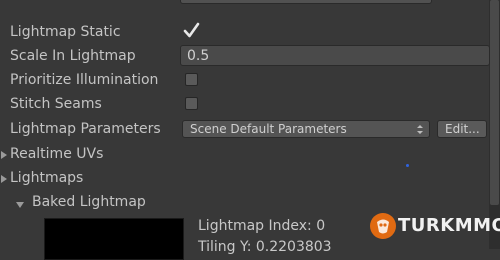  What do you see at coordinates (449, 225) in the screenshot?
I see `watermark-text: TURKMMO` at bounding box center [449, 225].